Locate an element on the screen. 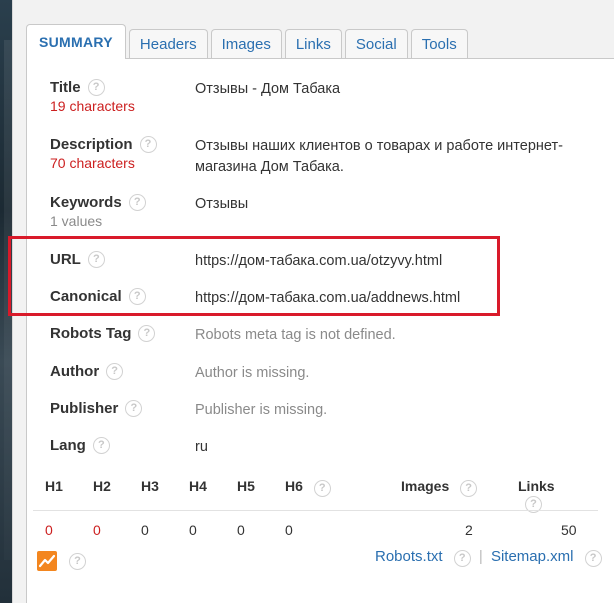 The width and height of the screenshot is (614, 603). author-row: Author ? Author is missing. is located at coordinates (330, 372).